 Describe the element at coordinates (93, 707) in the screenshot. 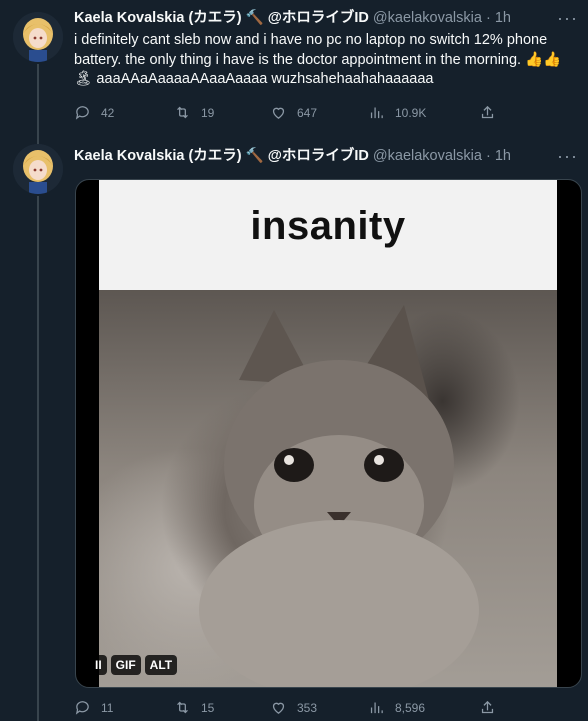

I see `reply-button: 11` at that location.